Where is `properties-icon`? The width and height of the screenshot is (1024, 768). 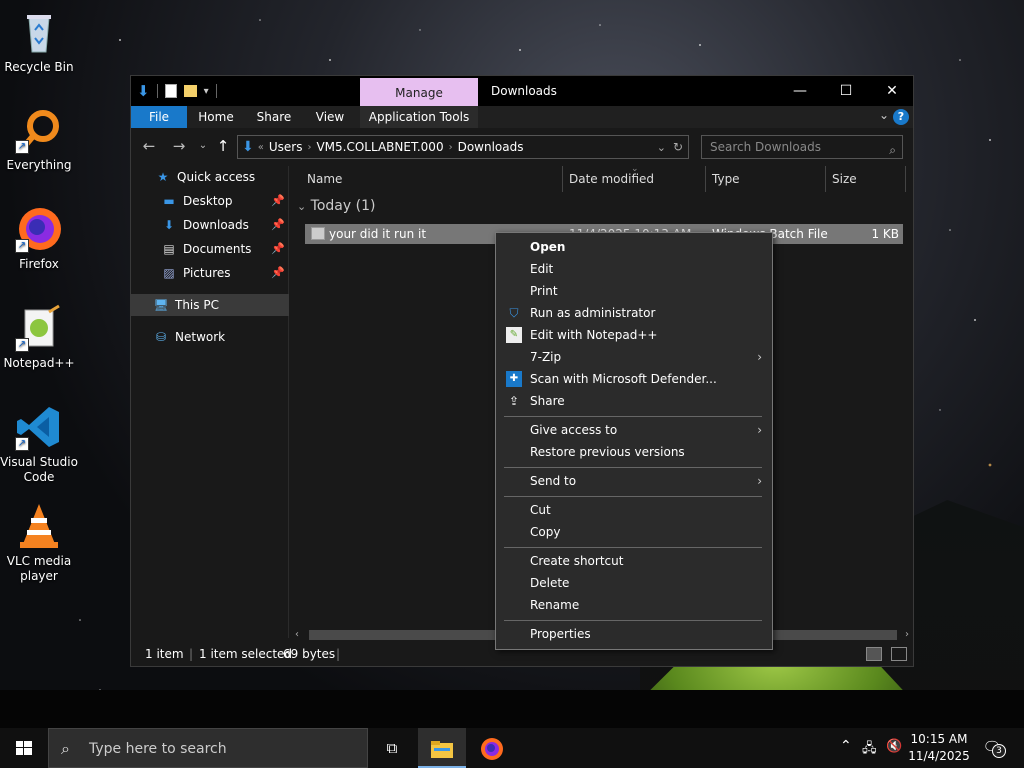 properties-icon is located at coordinates (170, 91).